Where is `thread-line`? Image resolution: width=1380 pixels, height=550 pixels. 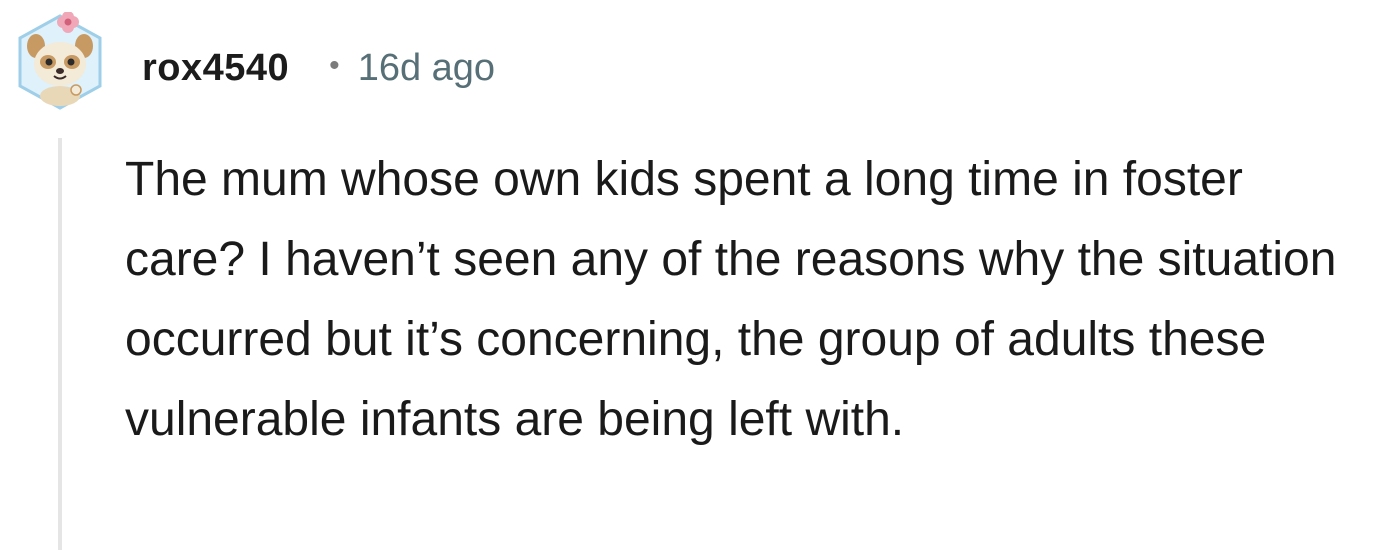
thread-line is located at coordinates (60, 344).